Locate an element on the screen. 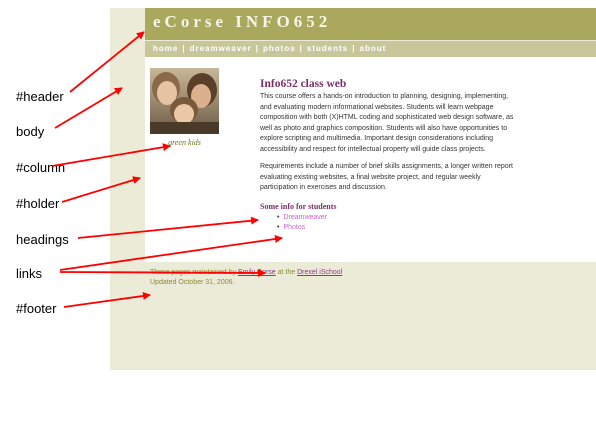  arrow-body is located at coordinates (88, 108).